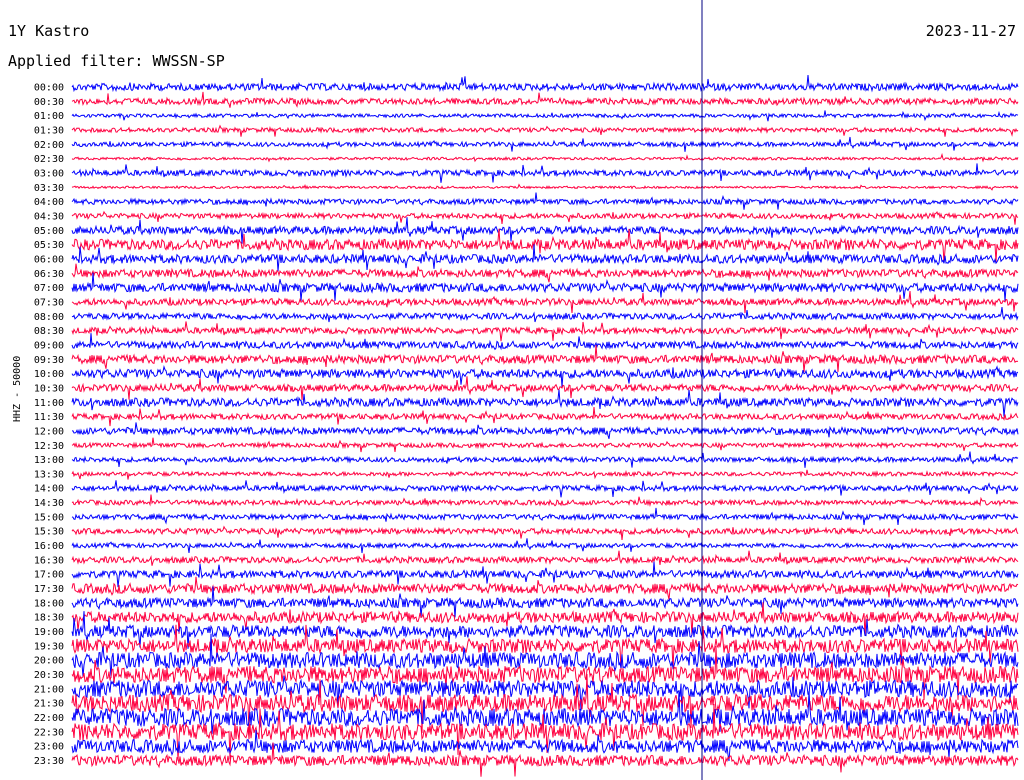 The image size is (1024, 780). I want to click on tick-label-0900: 09:00, so click(49, 345).